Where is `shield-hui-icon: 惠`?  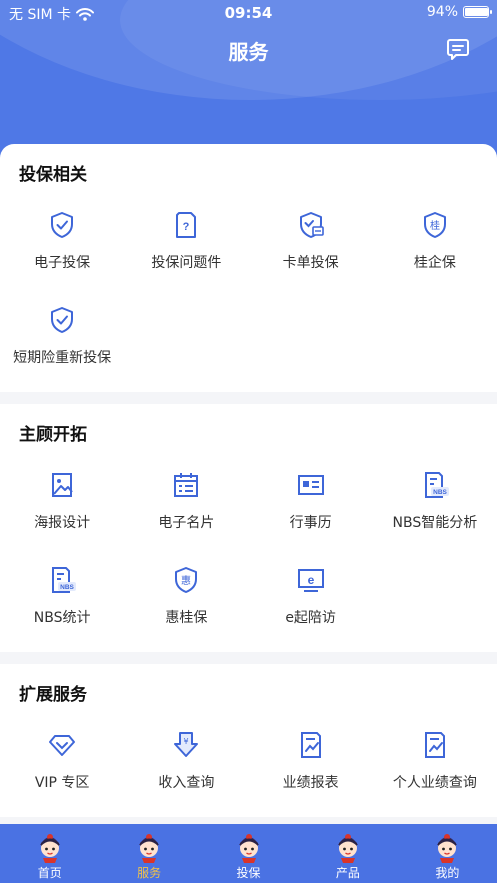
shield-hui-icon: 惠 is located at coordinates (186, 580).